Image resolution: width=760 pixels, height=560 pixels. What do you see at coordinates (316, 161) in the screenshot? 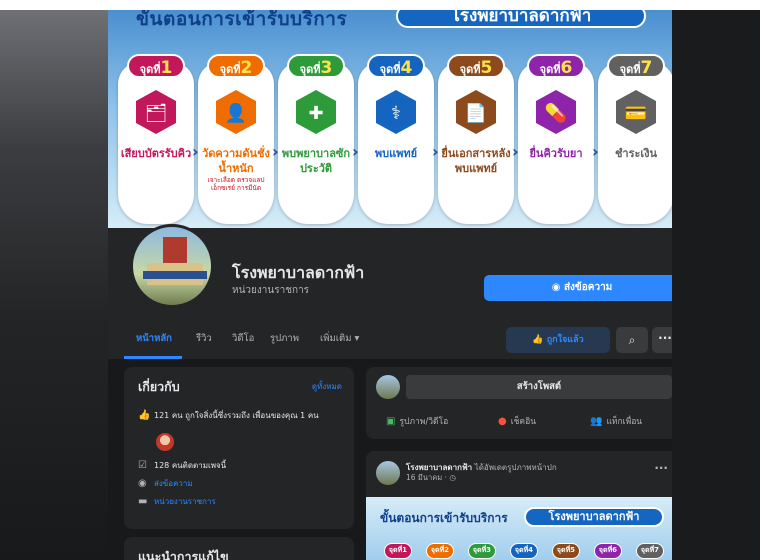
I see `step-label: พบพยาบาลซักประวัติ` at bounding box center [316, 161].